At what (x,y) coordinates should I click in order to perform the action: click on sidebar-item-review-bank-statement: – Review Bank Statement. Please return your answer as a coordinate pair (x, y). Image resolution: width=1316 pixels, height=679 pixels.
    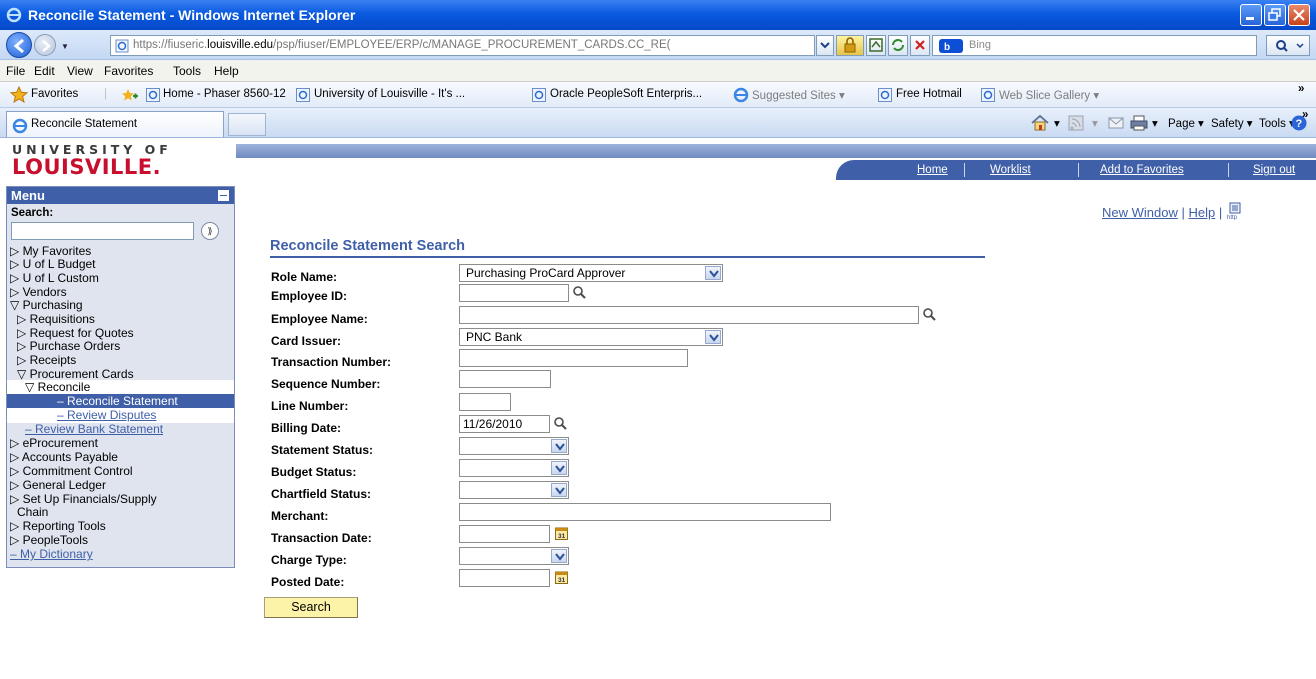
    Looking at the image, I should click on (94, 429).